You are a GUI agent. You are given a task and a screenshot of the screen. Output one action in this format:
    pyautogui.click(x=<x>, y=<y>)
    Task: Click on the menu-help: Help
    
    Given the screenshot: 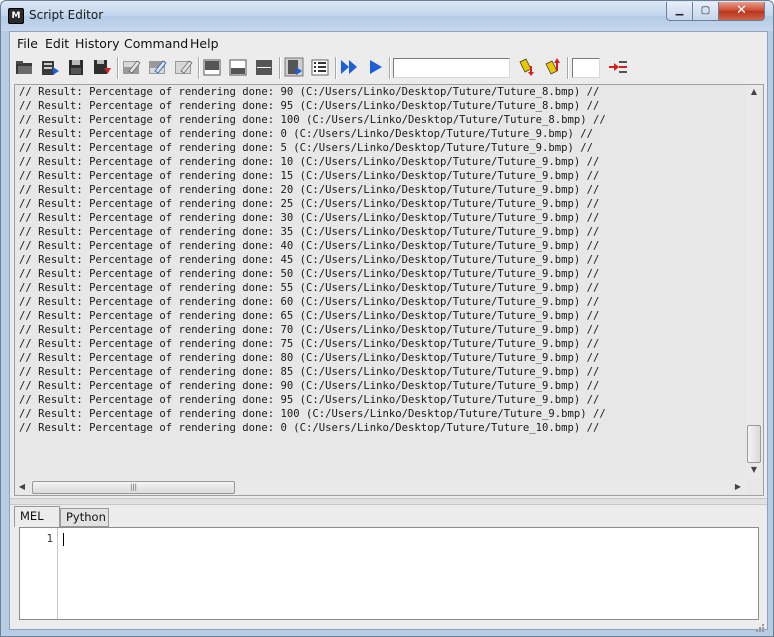 What is the action you would take?
    pyautogui.click(x=204, y=43)
    